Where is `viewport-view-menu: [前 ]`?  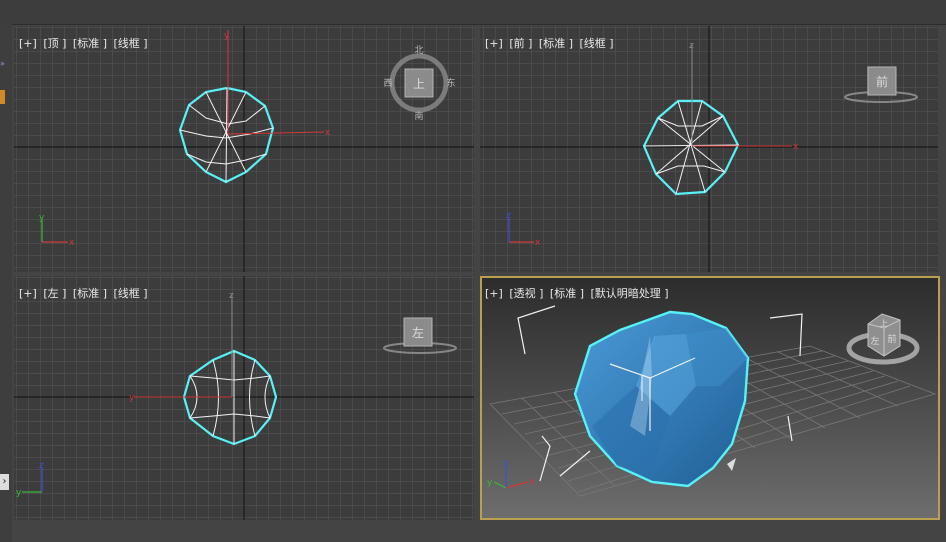 viewport-view-menu: [前 ] is located at coordinates (520, 43).